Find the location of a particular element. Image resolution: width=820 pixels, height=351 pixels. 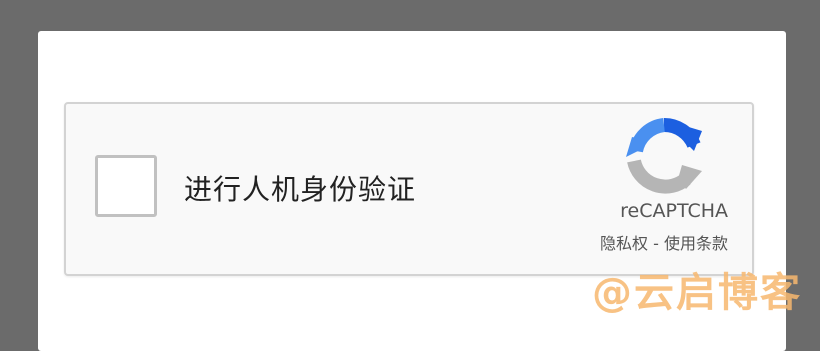

terms-link: 使用条款 is located at coordinates (696, 243).